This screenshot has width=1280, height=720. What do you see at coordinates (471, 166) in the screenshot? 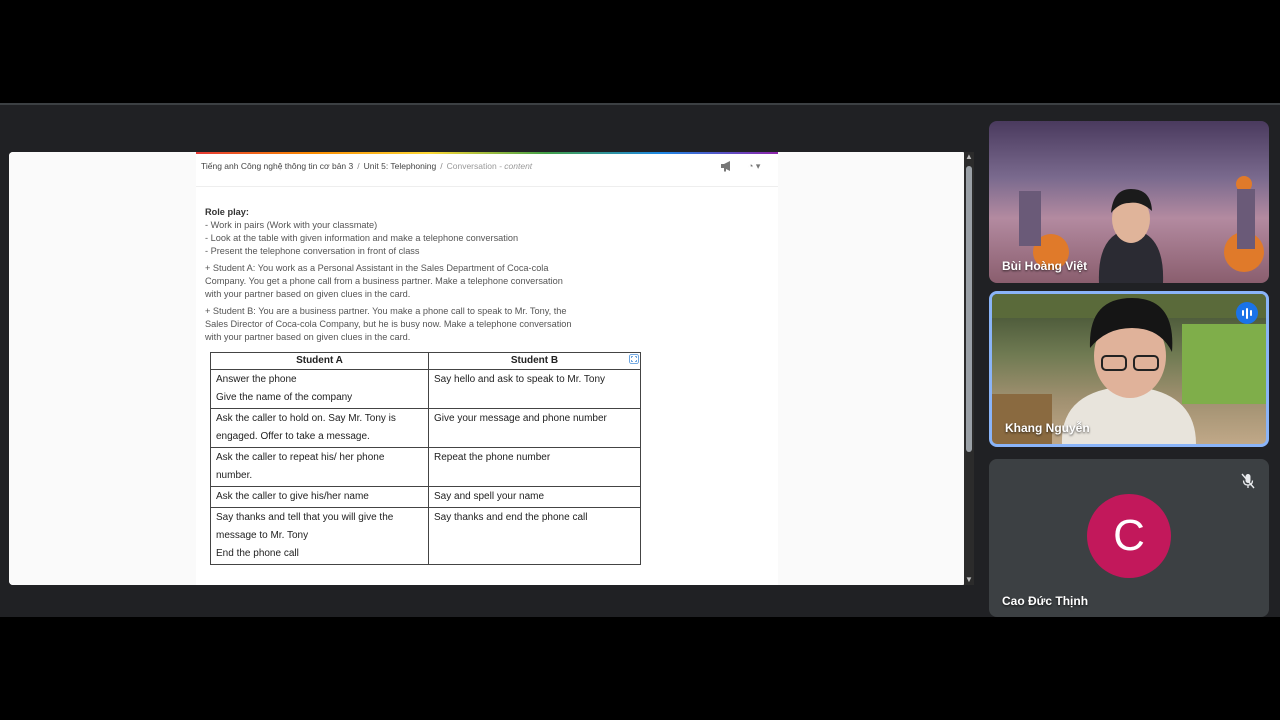
I see `breadcrumb-page: Conversation` at bounding box center [471, 166].